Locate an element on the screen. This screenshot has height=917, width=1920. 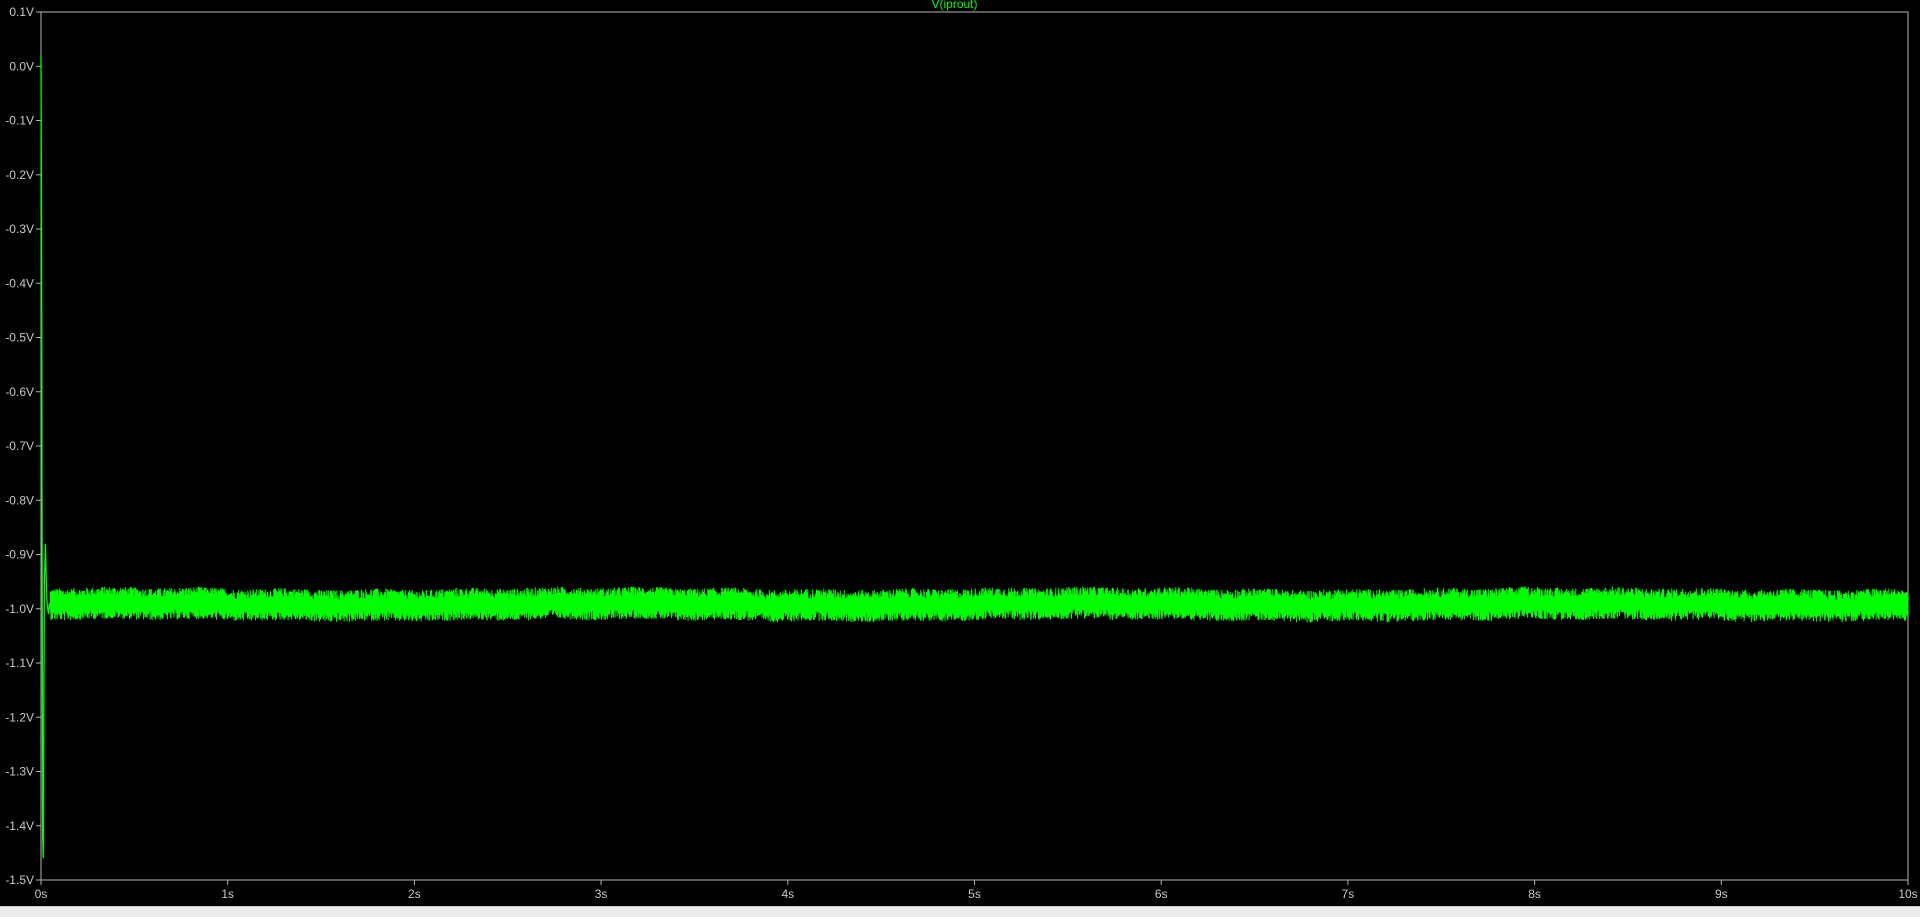
x-tick-label: 8s is located at coordinates (1534, 894).